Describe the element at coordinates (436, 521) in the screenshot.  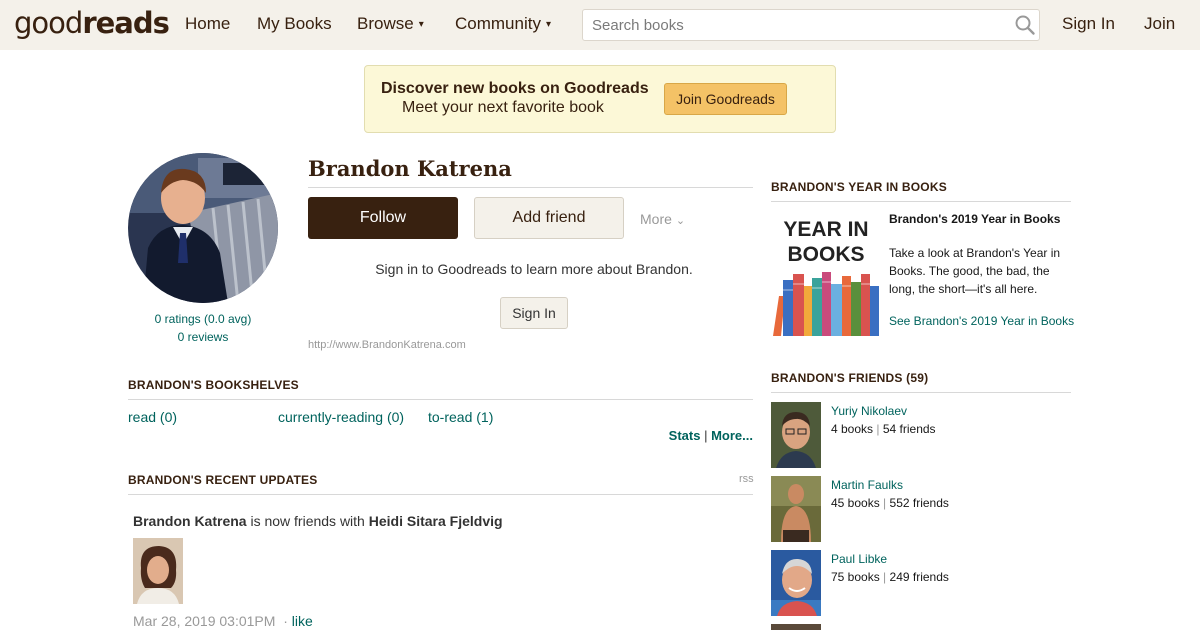
I see `update-target: Heidi Sitara Fjeldvig` at that location.